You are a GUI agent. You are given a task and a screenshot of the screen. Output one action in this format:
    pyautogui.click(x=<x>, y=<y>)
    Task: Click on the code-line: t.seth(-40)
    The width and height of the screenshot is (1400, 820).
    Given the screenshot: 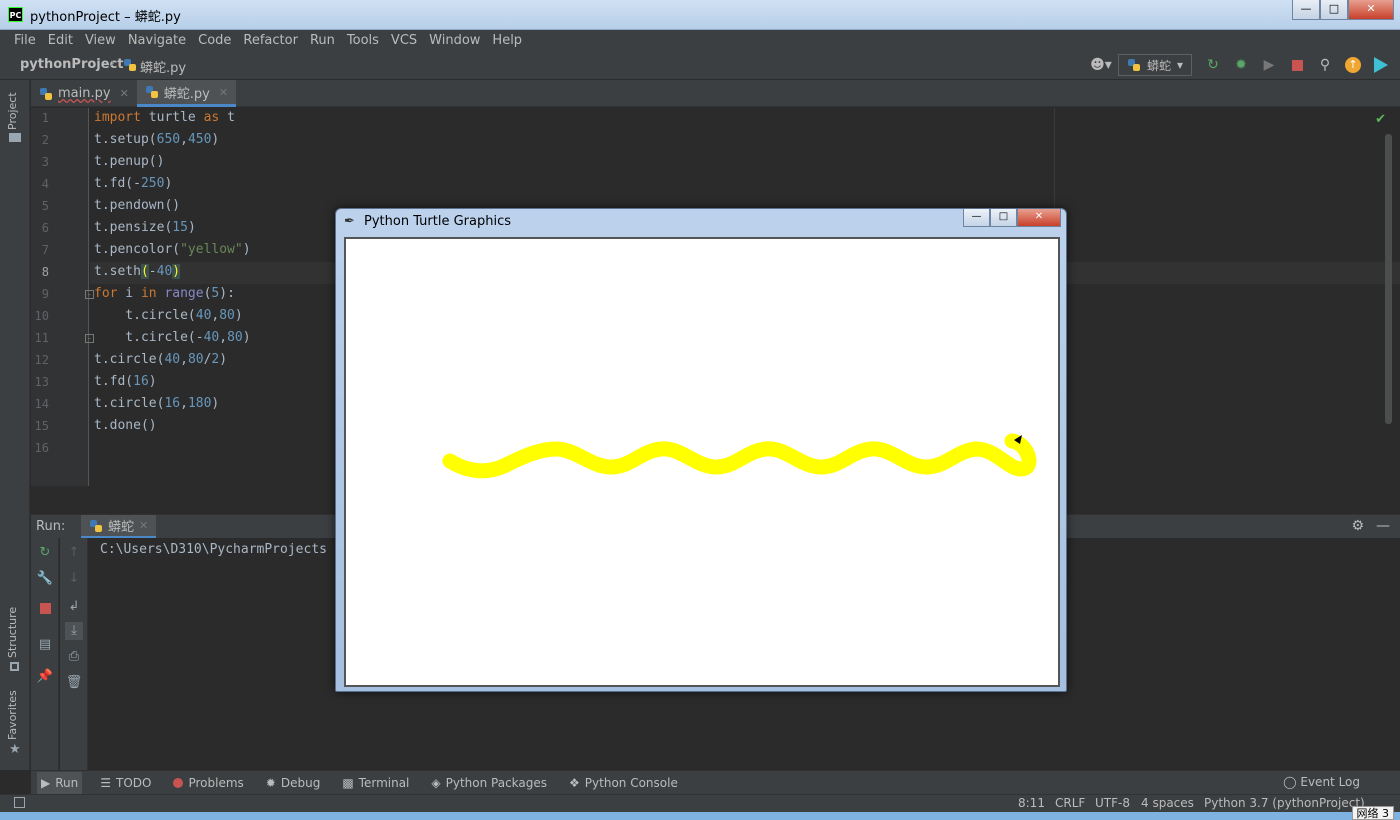 What is the action you would take?
    pyautogui.click(x=137, y=273)
    